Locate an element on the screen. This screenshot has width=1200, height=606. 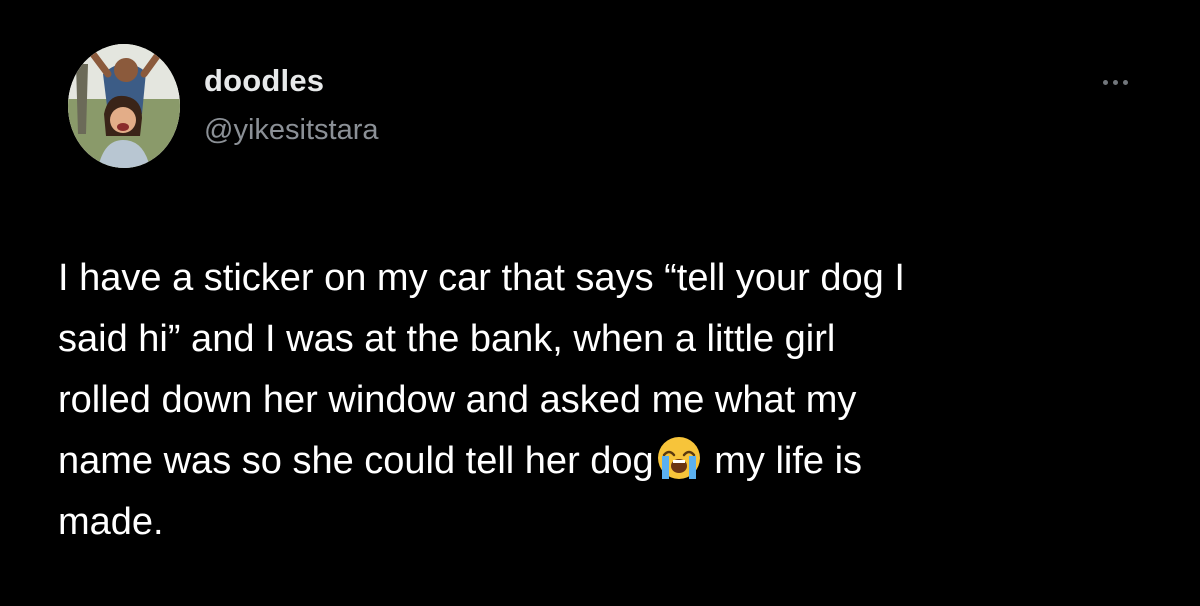
author-handle: @yikesitstara is located at coordinates (291, 130).